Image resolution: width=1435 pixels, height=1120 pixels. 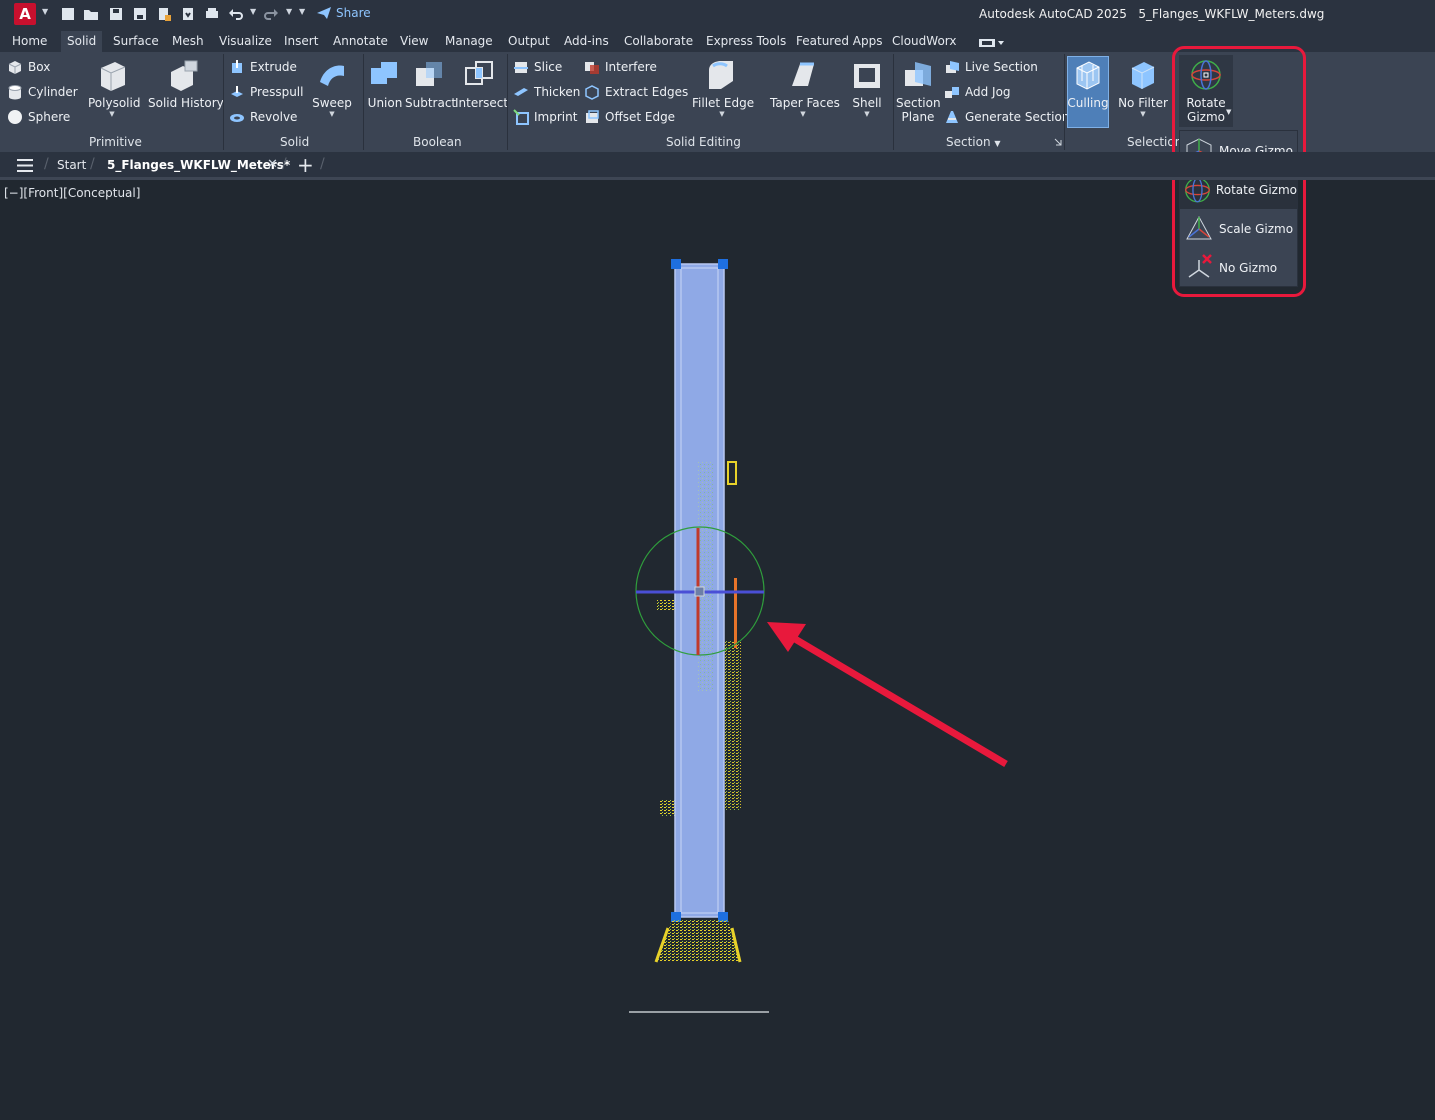 I want to click on save-as-icon, so click(x=140, y=14).